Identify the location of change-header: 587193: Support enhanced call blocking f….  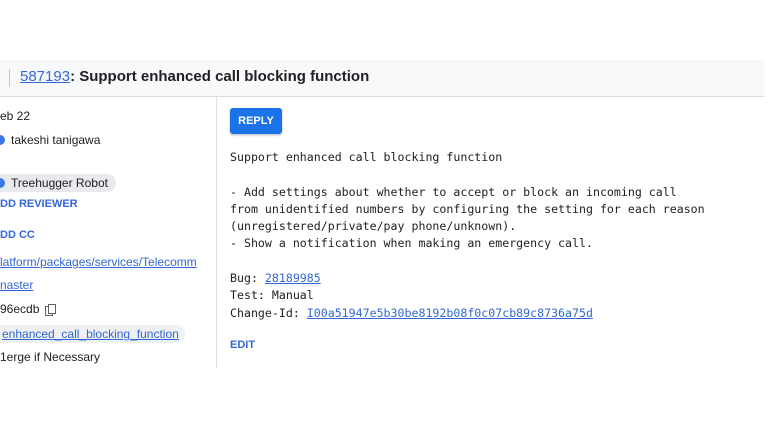
(382, 78).